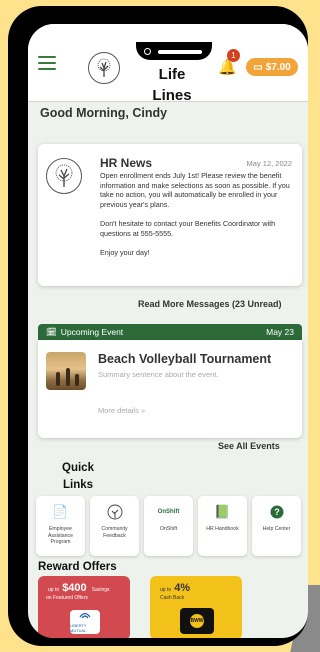  Describe the element at coordinates (196, 607) in the screenshot. I see `reward-offer-bww: up to 4% Cash Back BWW` at that location.